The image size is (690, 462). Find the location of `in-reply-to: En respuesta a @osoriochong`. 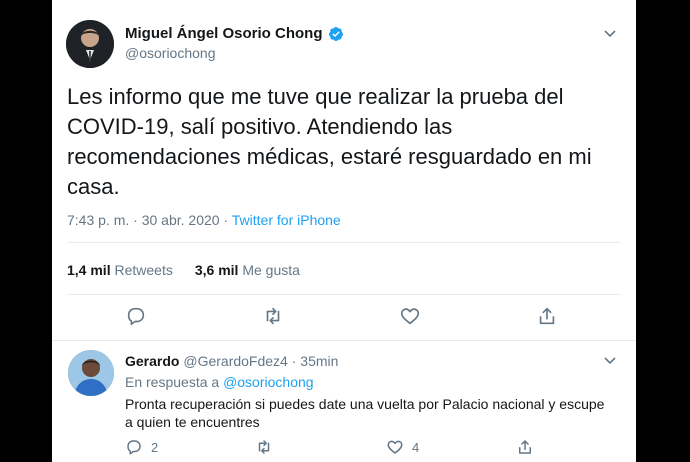

in-reply-to: En respuesta a @osoriochong is located at coordinates (219, 382).